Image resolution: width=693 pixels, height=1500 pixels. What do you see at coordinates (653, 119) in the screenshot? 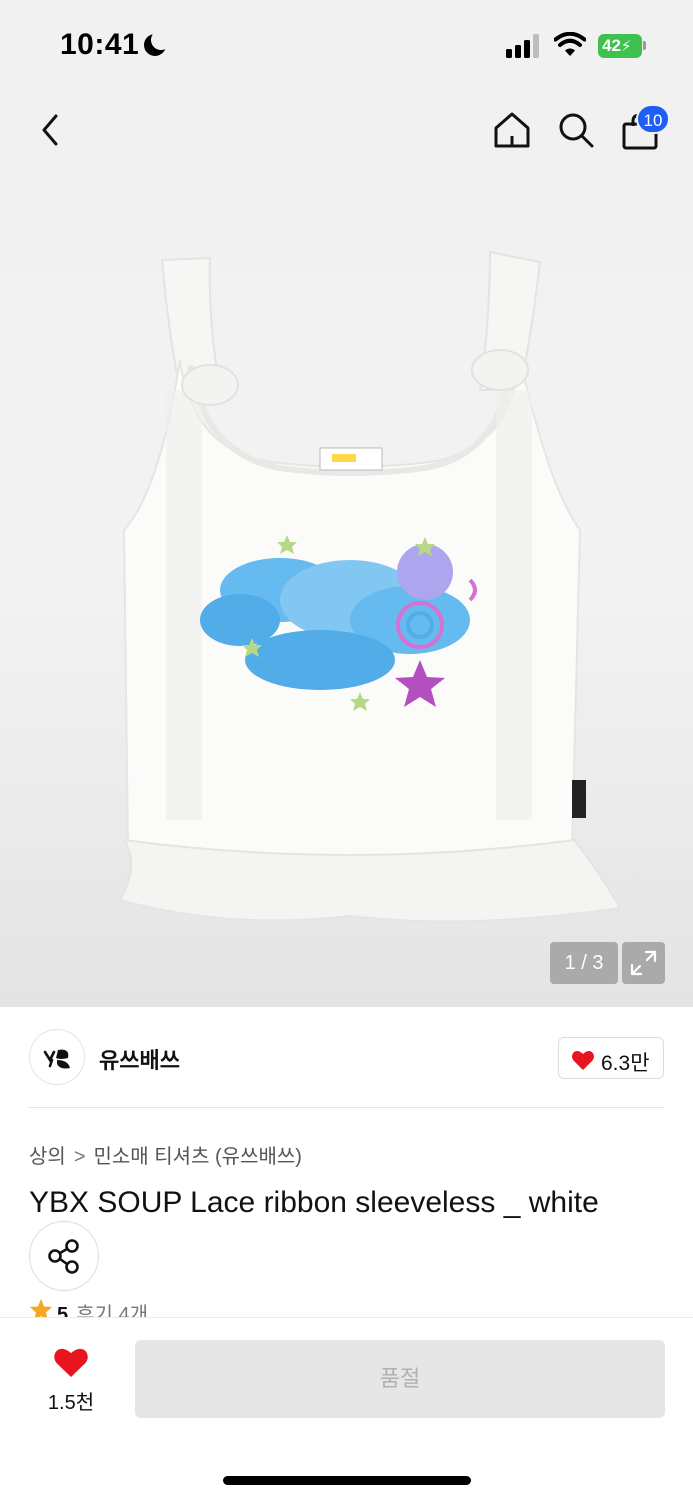
I see `cart-count-badge: 10` at bounding box center [653, 119].